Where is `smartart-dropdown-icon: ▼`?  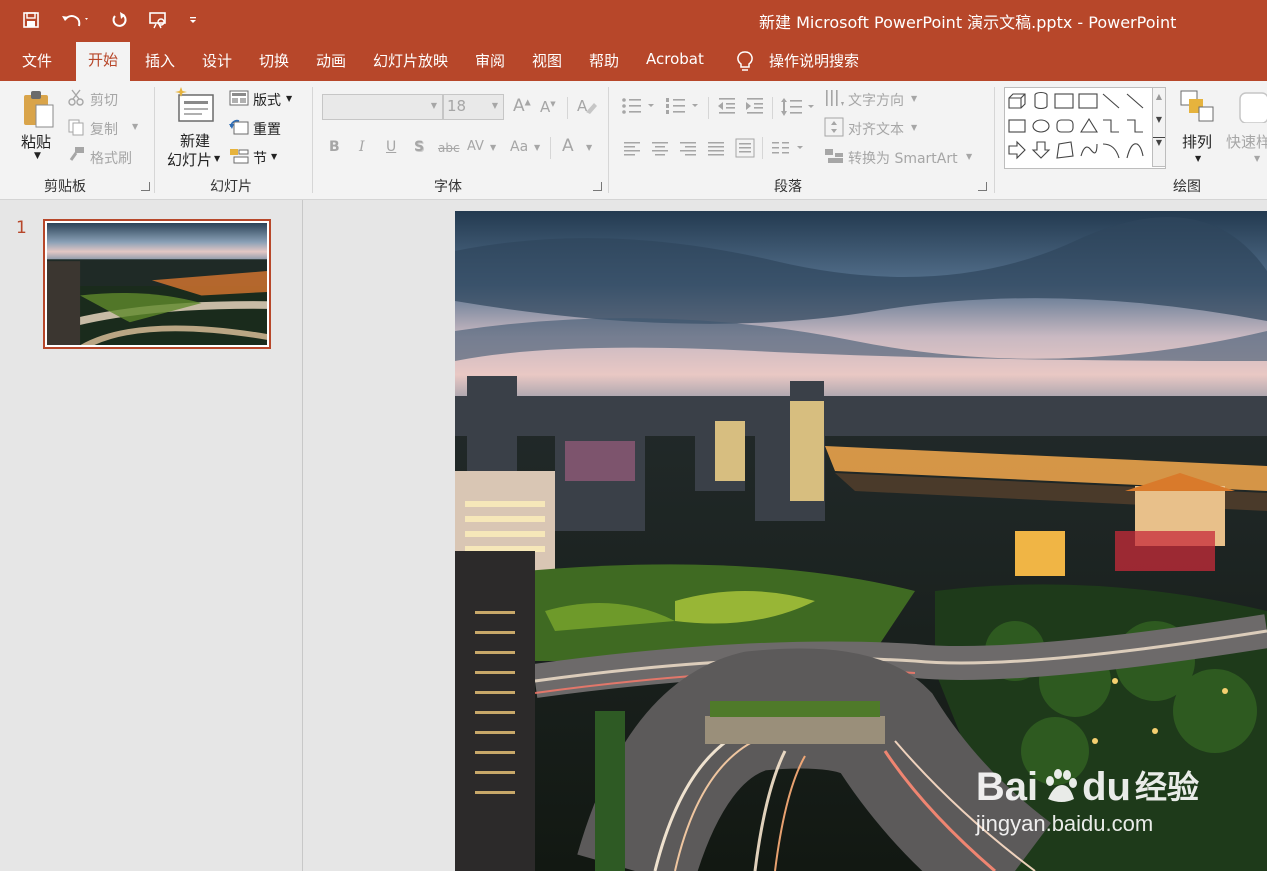
smartart-dropdown-icon: ▼ is located at coordinates (969, 156).